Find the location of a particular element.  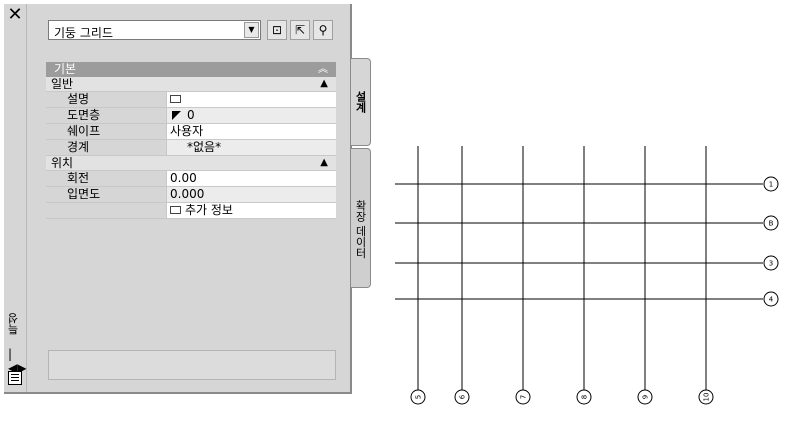

group-location: 위치 ▲ is located at coordinates (191, 163).